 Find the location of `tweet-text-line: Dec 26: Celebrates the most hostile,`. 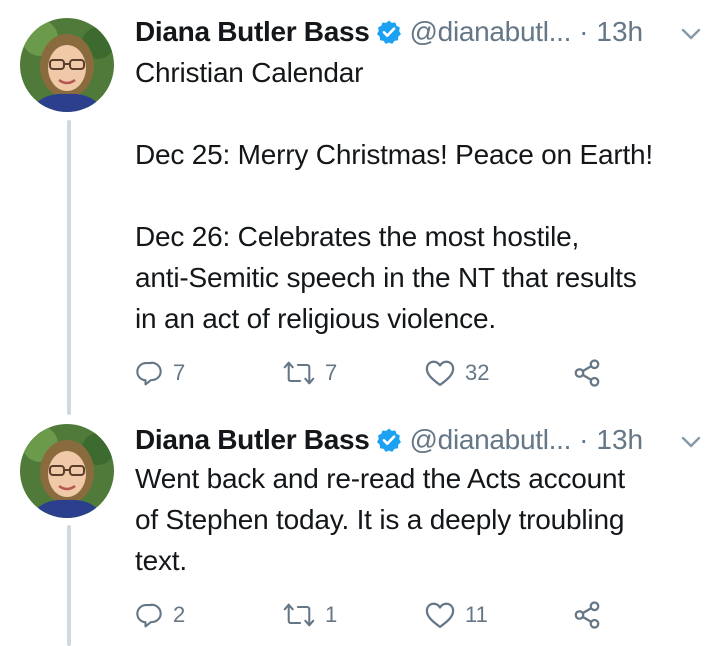

tweet-text-line: Dec 26: Celebrates the most hostile, is located at coordinates (357, 236).